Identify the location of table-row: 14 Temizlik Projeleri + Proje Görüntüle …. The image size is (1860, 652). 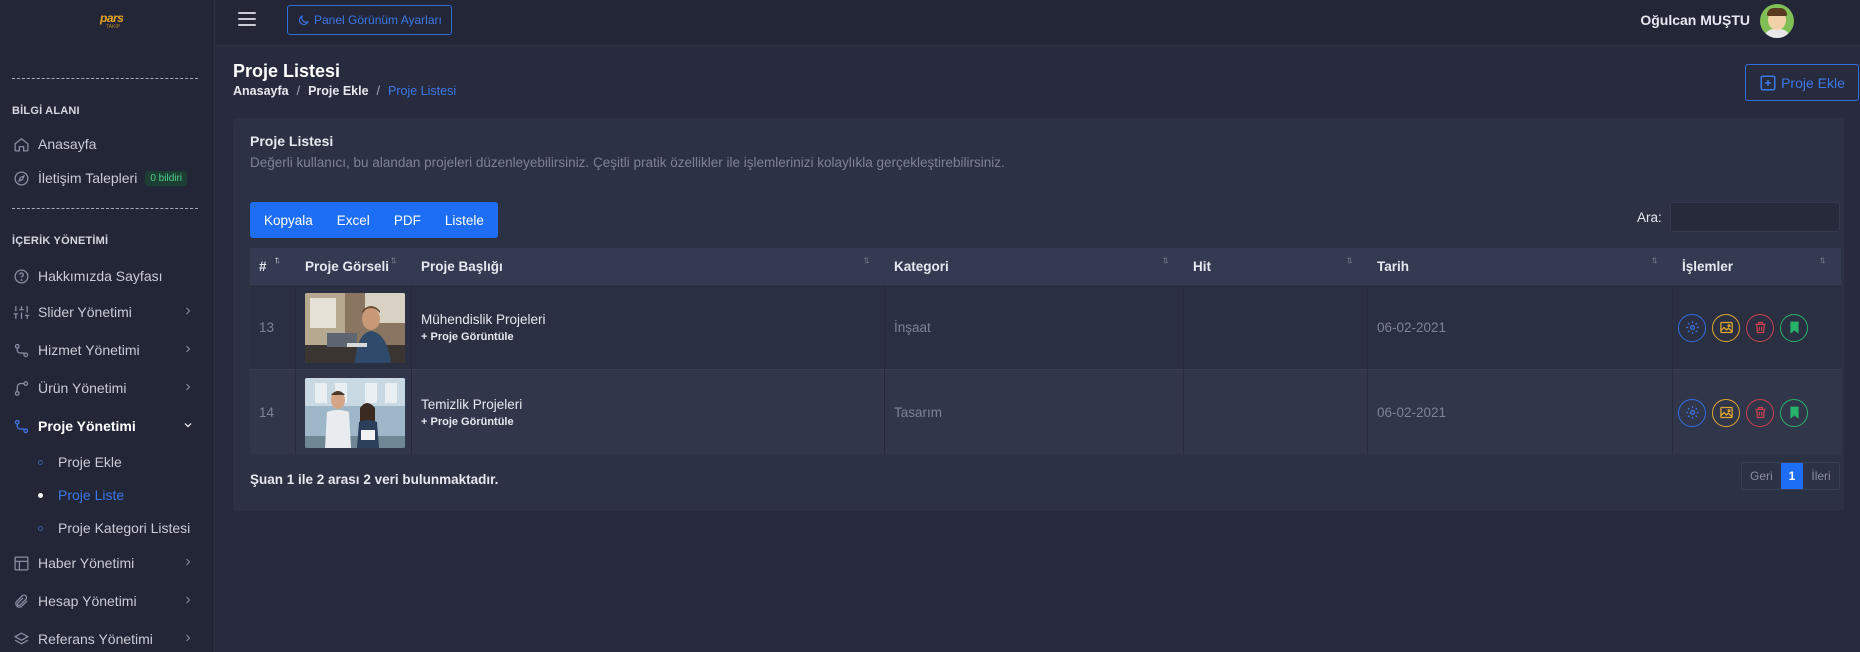
(1045, 412).